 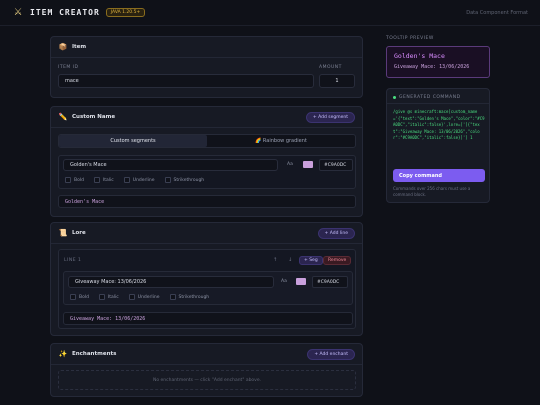 I want to click on move-up-button: ↑, so click(x=275, y=260).